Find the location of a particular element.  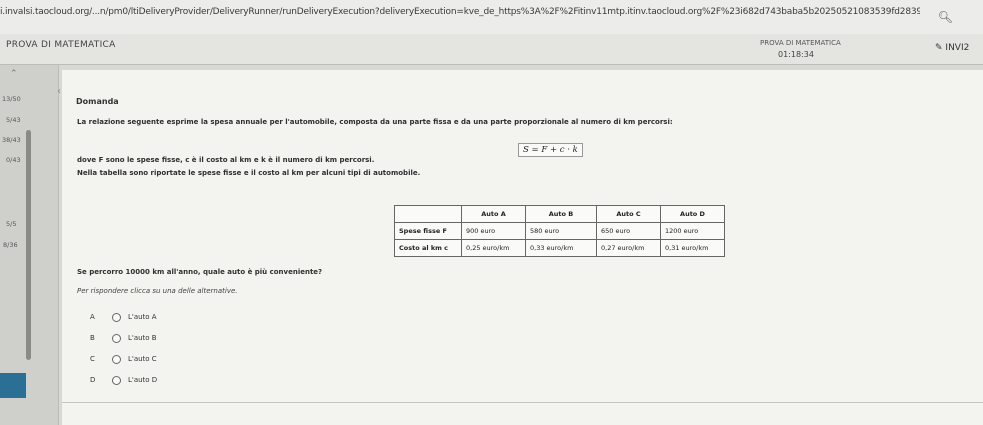

timer: 01:18:34 is located at coordinates (796, 54).